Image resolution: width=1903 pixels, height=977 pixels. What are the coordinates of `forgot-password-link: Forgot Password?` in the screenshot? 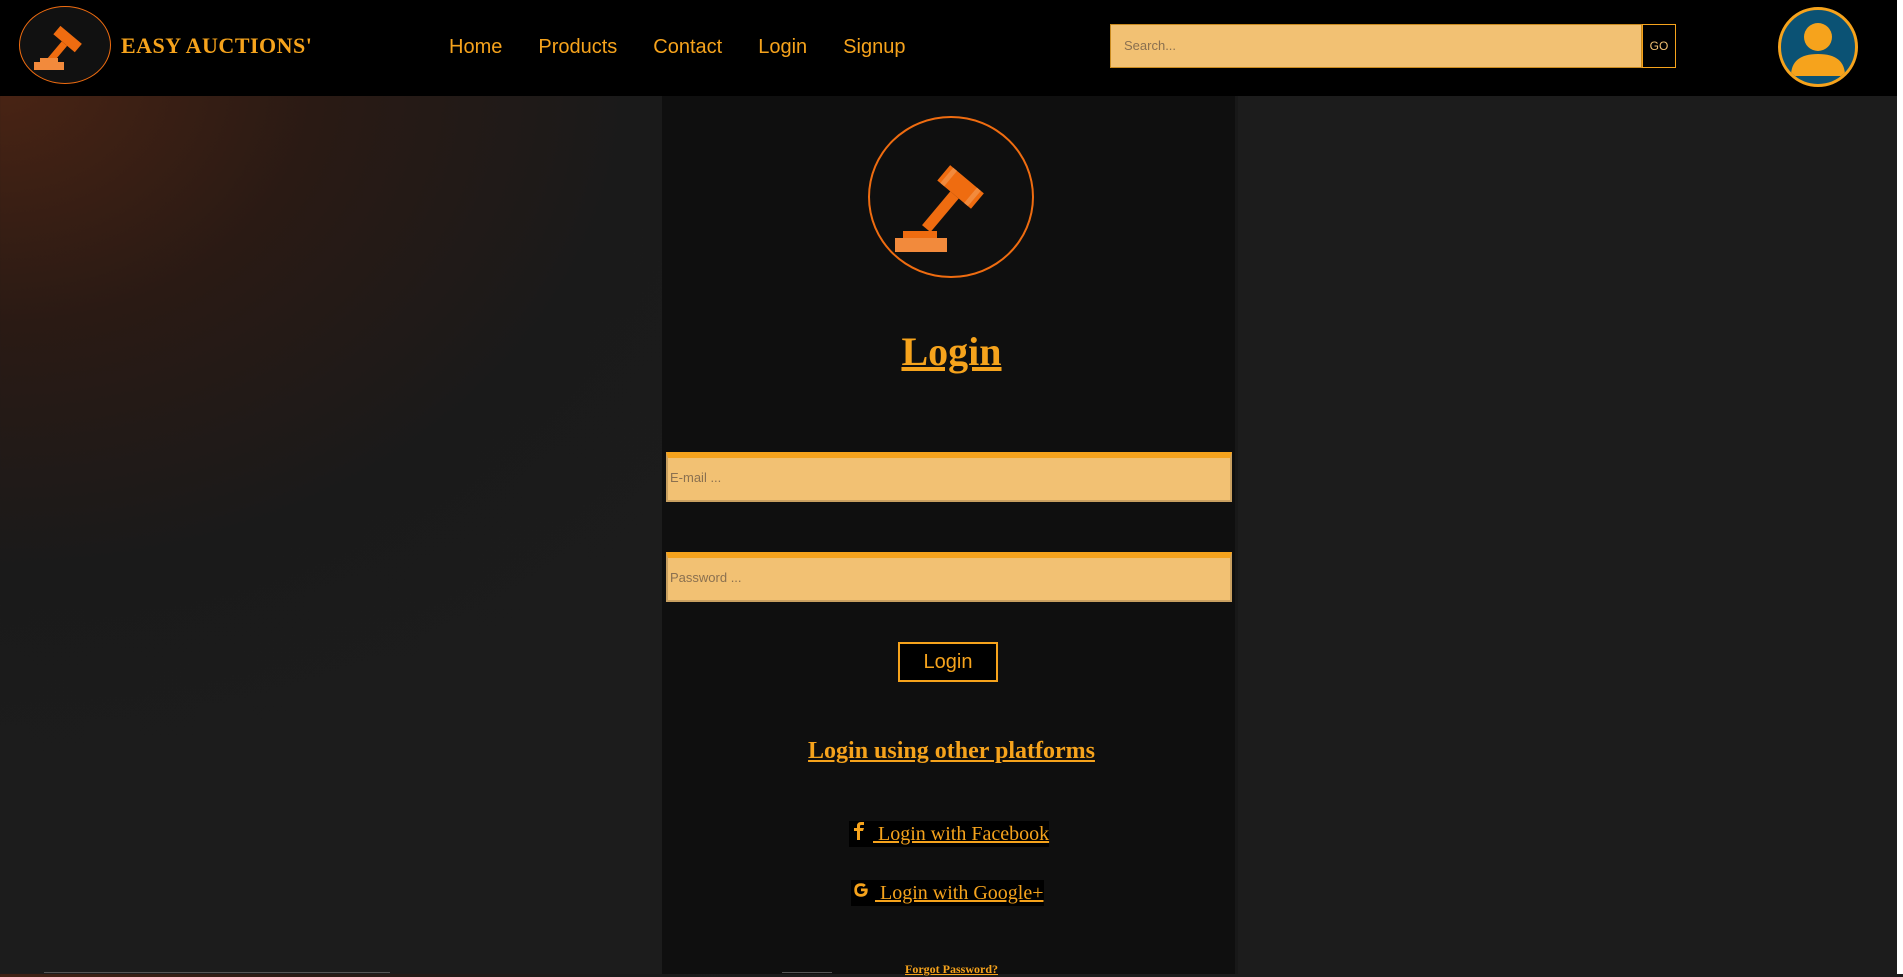 It's located at (951, 969).